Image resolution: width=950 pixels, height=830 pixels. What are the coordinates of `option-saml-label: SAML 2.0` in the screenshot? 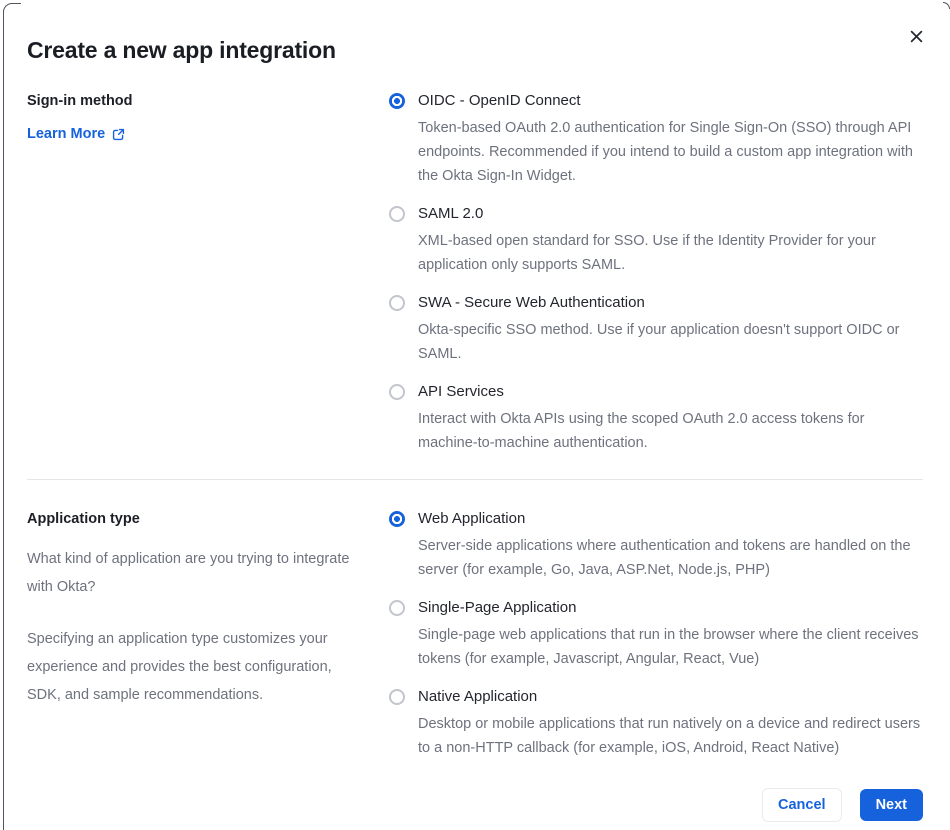 It's located at (670, 214).